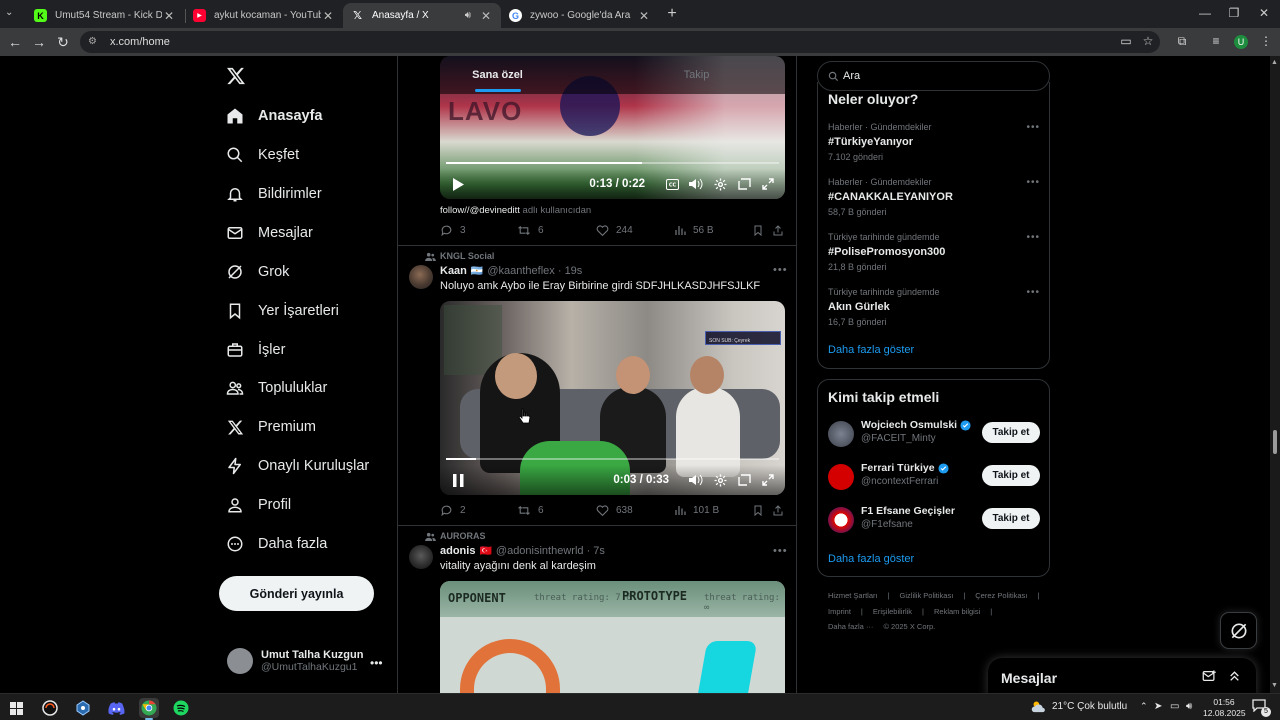  Describe the element at coordinates (264, 15) in the screenshot. I see `browser-tab-youtube: ▶ aykut kocaman - YouTube ✕` at that location.